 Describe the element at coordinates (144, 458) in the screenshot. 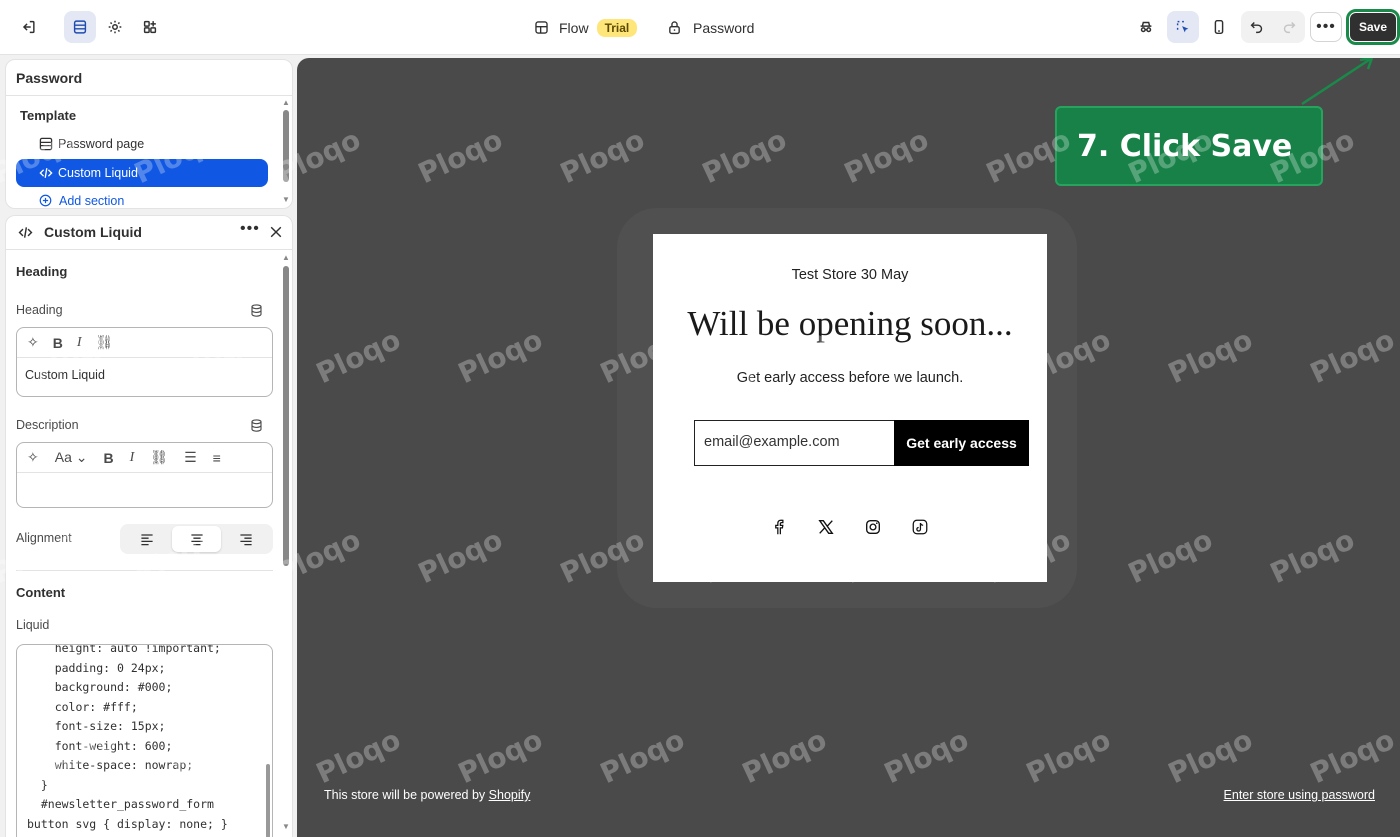

I see `description-toolbar: ✧ Aa ⌄ B I ⛓ ☰ ≡` at that location.